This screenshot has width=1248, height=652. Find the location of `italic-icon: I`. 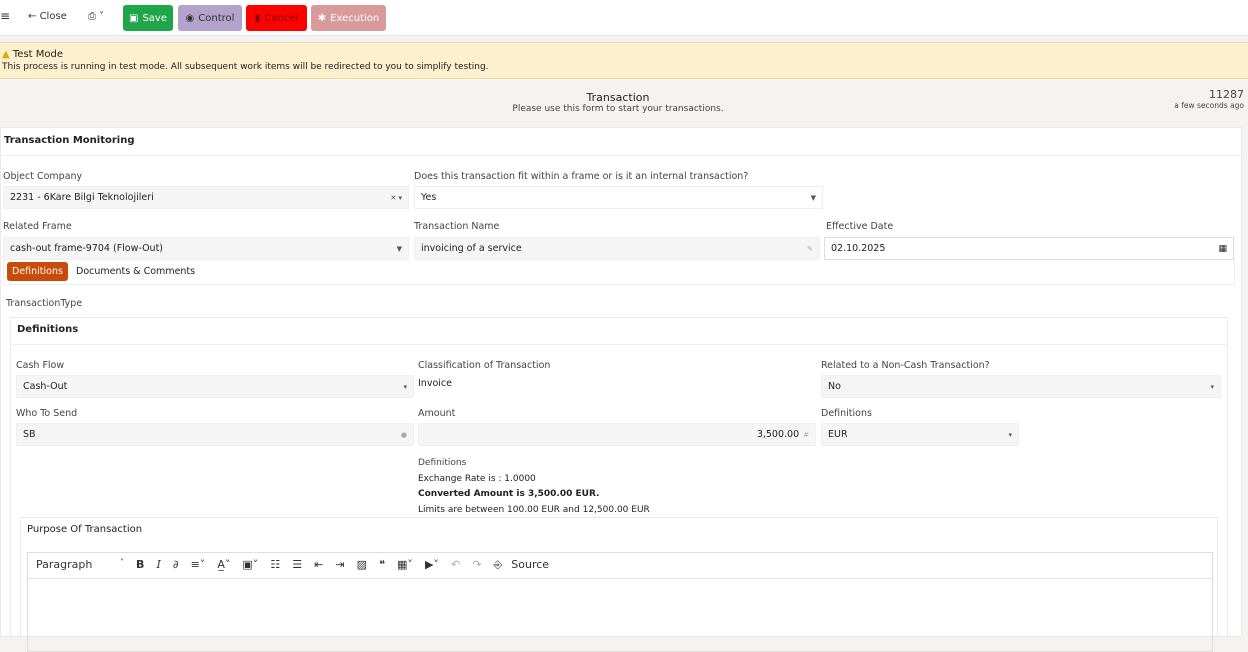

italic-icon: I is located at coordinates (158, 564).